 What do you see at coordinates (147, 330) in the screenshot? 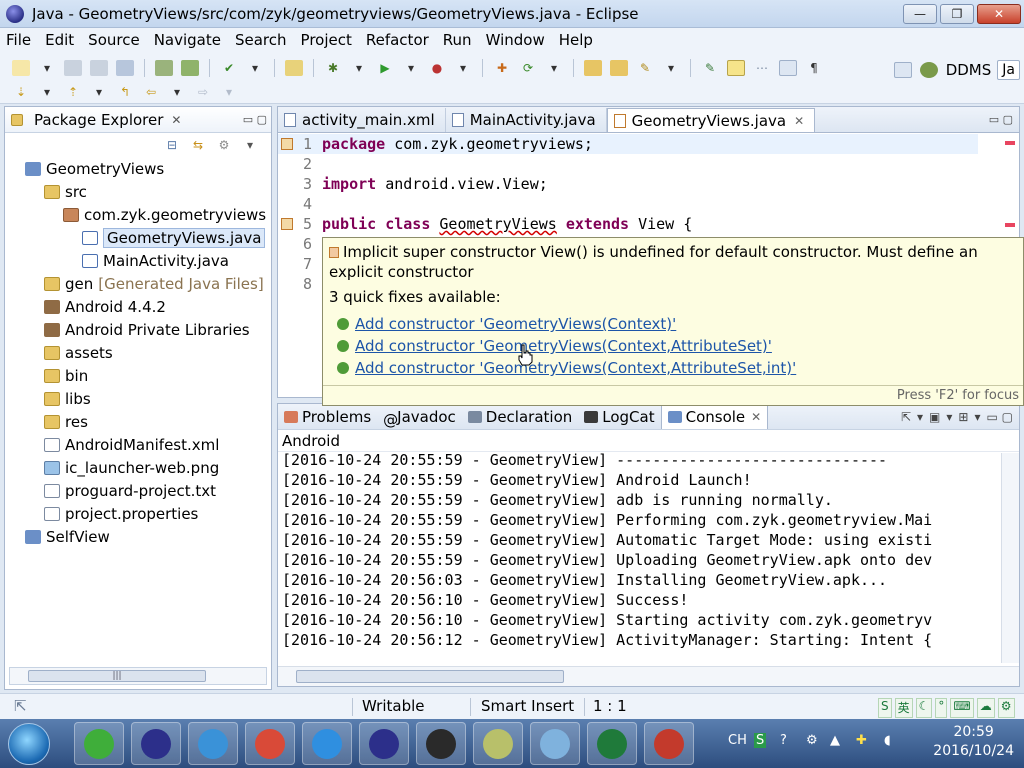
I see `tree-item: Android Private Libraries` at bounding box center [147, 330].